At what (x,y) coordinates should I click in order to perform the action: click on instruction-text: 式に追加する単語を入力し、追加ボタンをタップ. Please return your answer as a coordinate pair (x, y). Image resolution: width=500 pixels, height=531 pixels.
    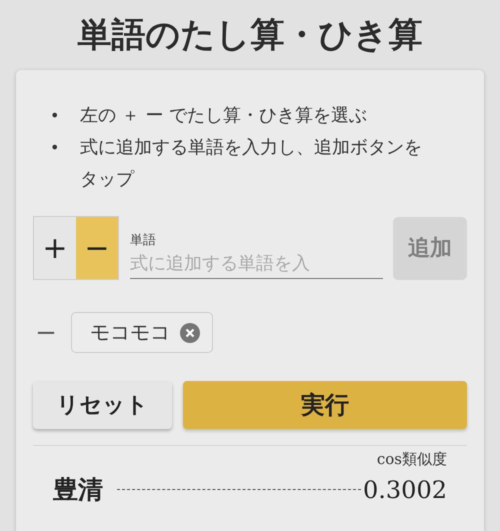
    Looking at the image, I should click on (251, 164).